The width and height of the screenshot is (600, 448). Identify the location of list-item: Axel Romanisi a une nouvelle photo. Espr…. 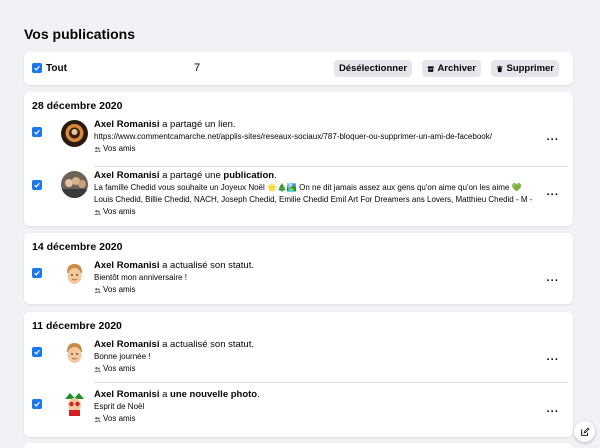
(298, 408).